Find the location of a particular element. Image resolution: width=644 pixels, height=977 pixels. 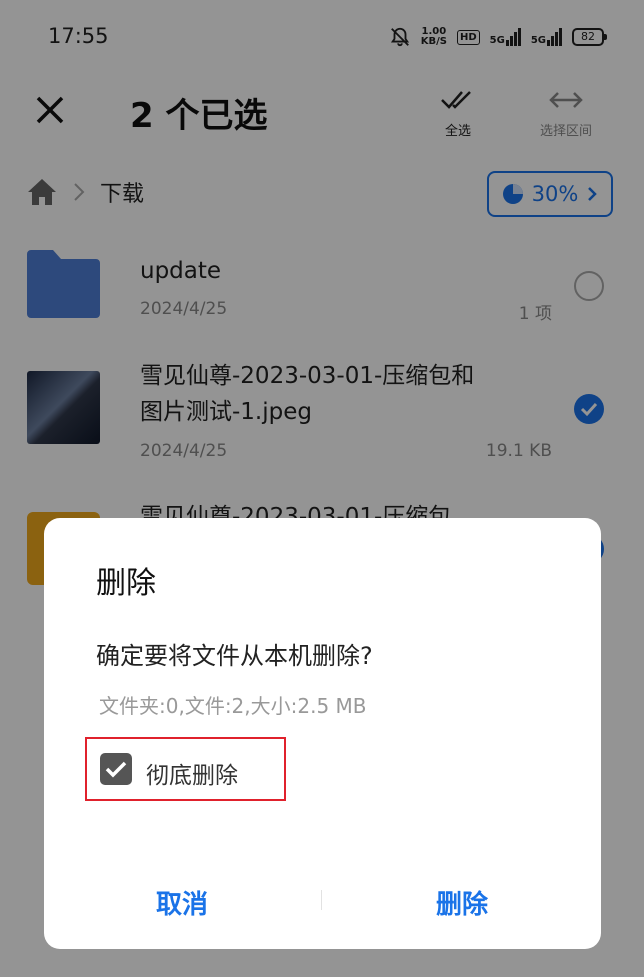

cancel-button: 取消 is located at coordinates (182, 902).